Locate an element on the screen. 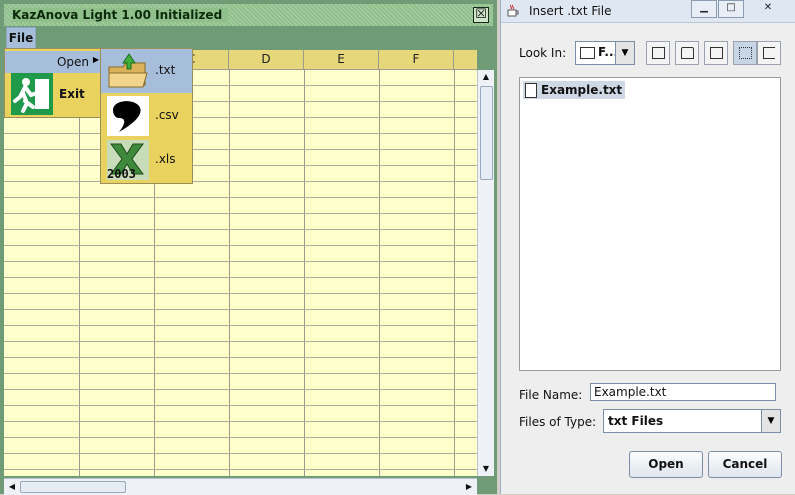 The width and height of the screenshot is (795, 495). vertical-scroll-thumb is located at coordinates (486, 133).